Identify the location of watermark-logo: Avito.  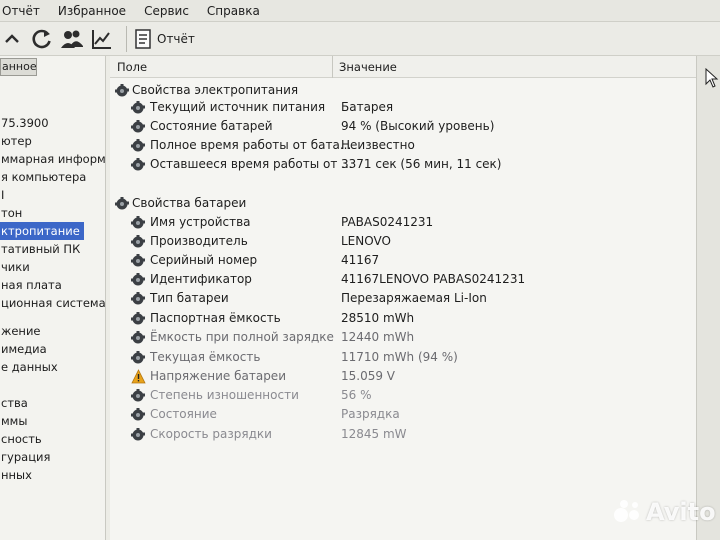
(664, 512).